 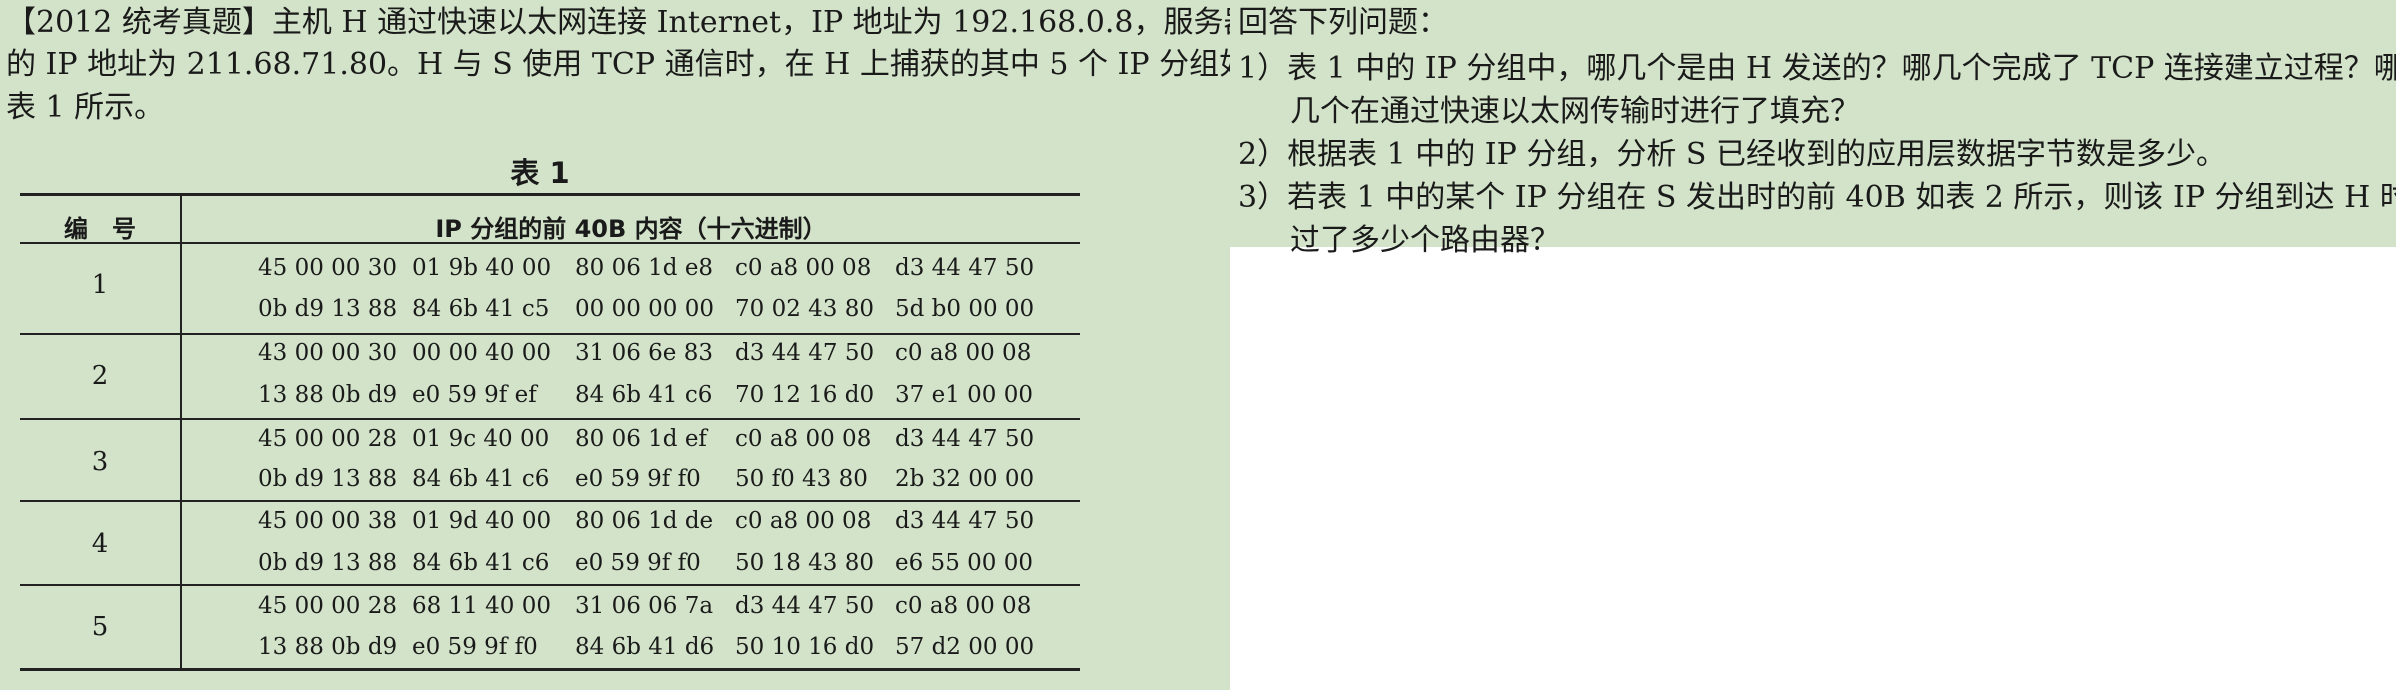 I want to click on row-number: 3, so click(x=100, y=462).